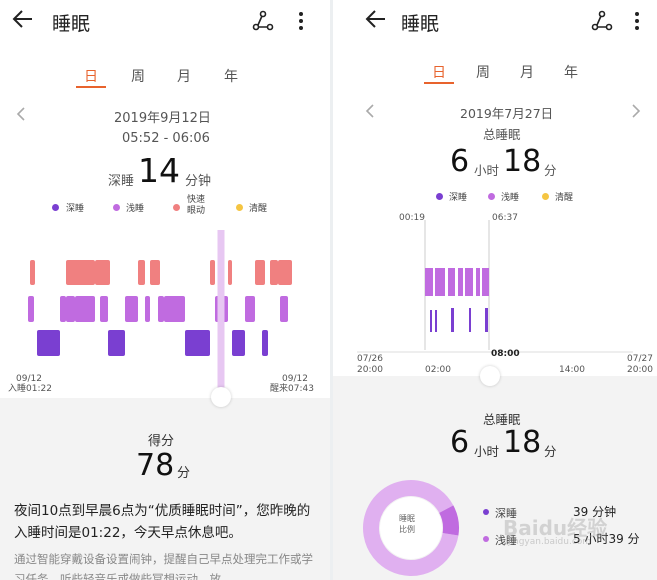 This screenshot has height=580, width=657. I want to click on stage-label: 深睡, so click(121, 181).